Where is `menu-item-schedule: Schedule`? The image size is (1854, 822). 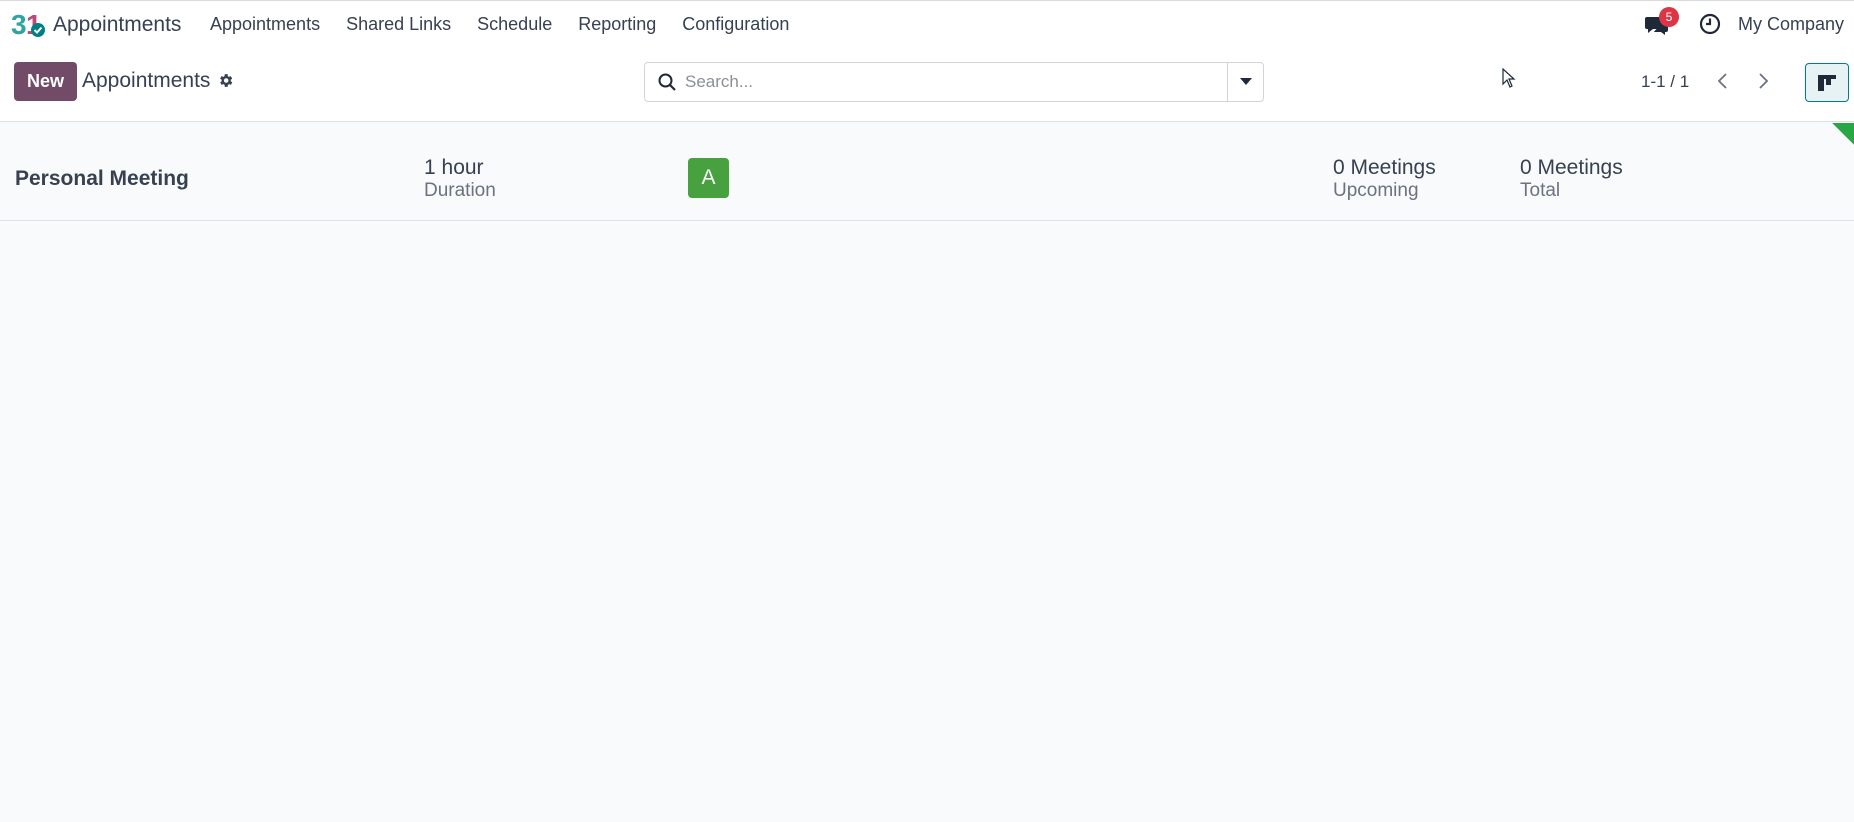 menu-item-schedule: Schedule is located at coordinates (514, 24).